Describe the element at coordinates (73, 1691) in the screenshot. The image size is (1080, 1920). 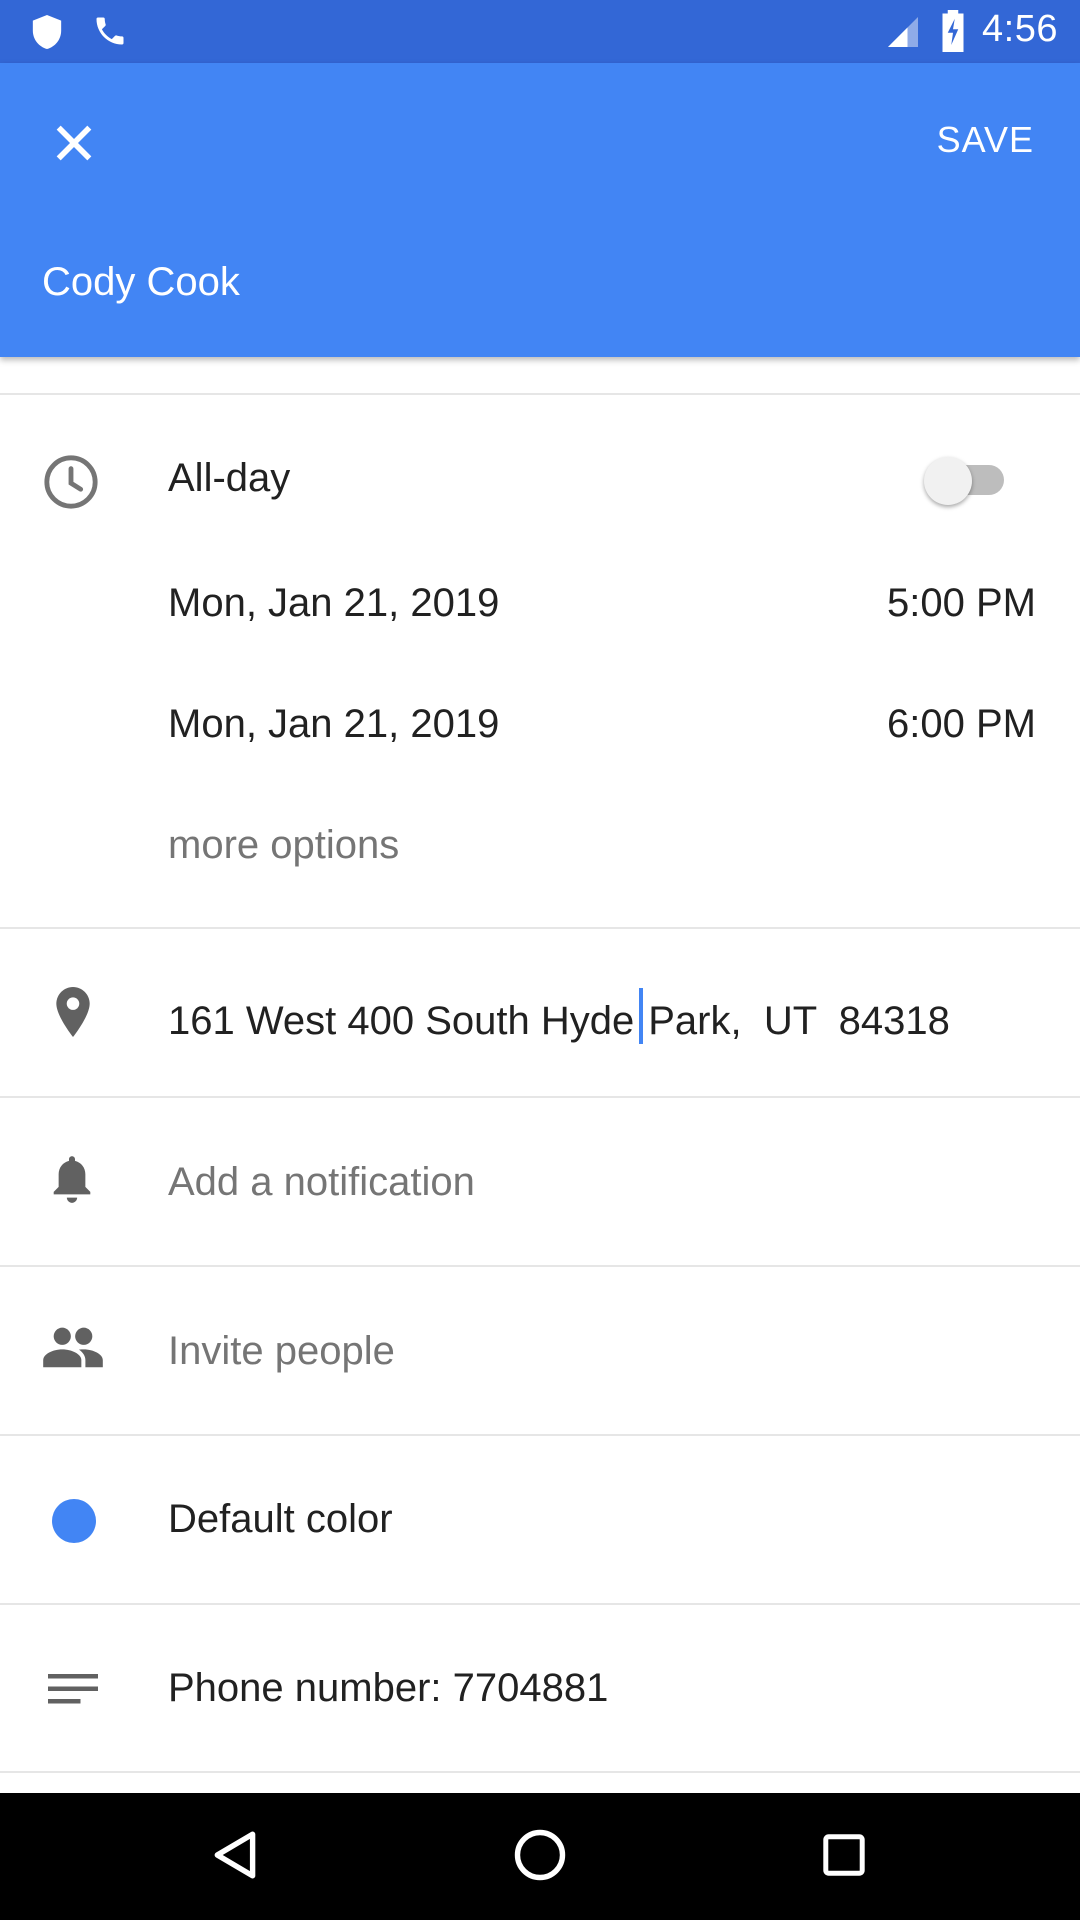
I see `notes-icon` at that location.